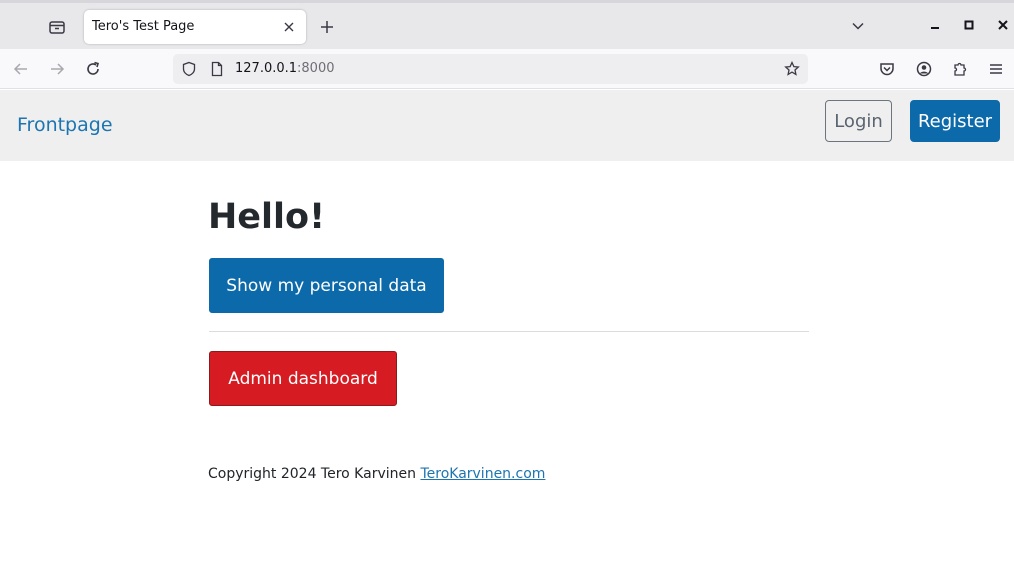 Image resolution: width=1014 pixels, height=574 pixels. I want to click on maximize-icon, so click(969, 25).